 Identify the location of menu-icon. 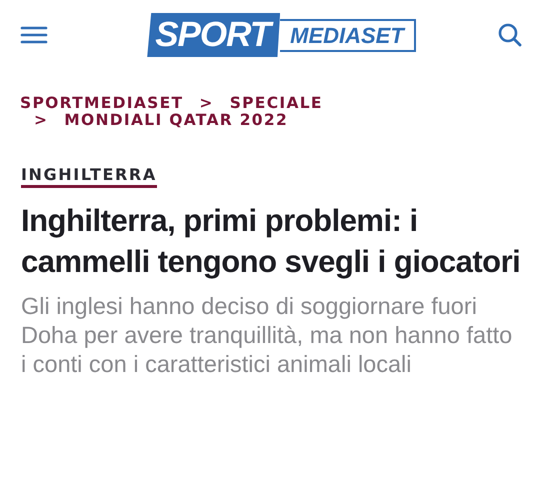
(34, 35).